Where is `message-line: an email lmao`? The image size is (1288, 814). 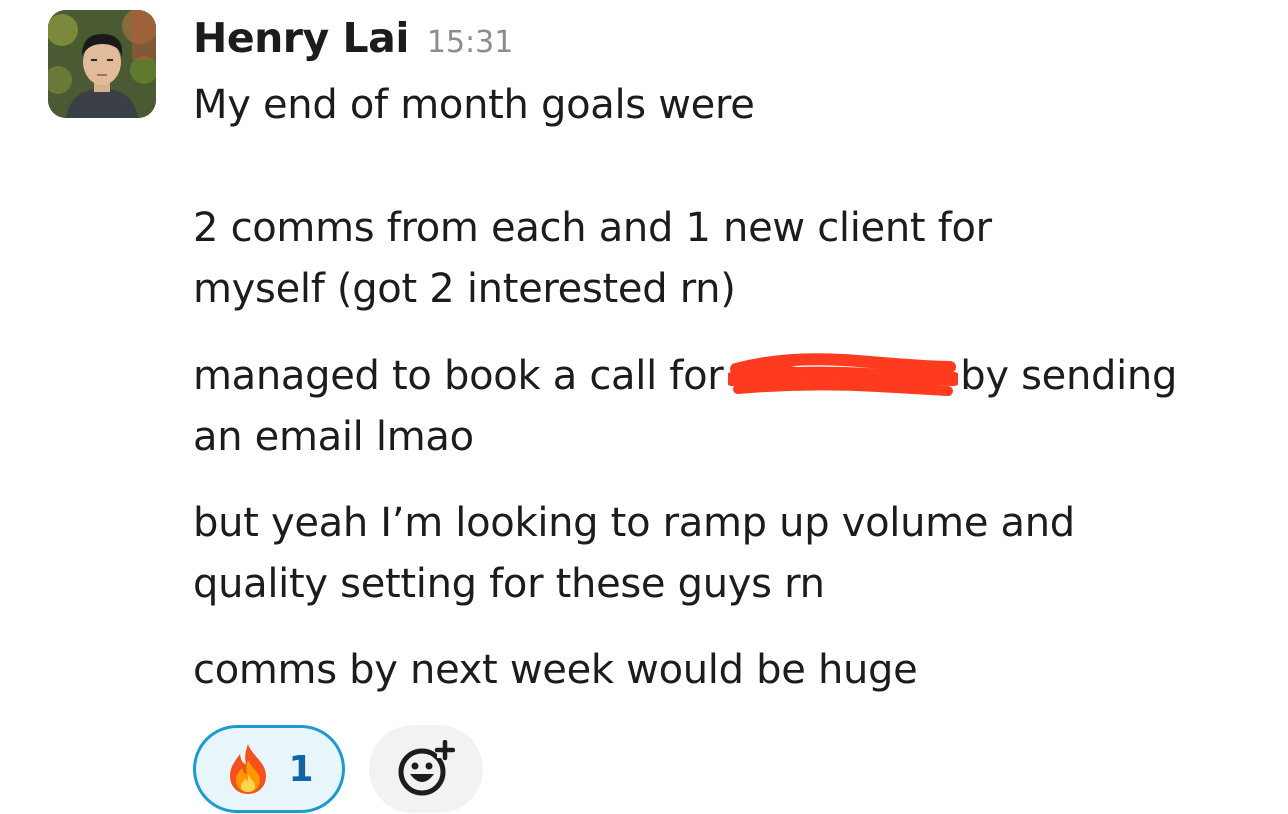 message-line: an email lmao is located at coordinates (333, 437).